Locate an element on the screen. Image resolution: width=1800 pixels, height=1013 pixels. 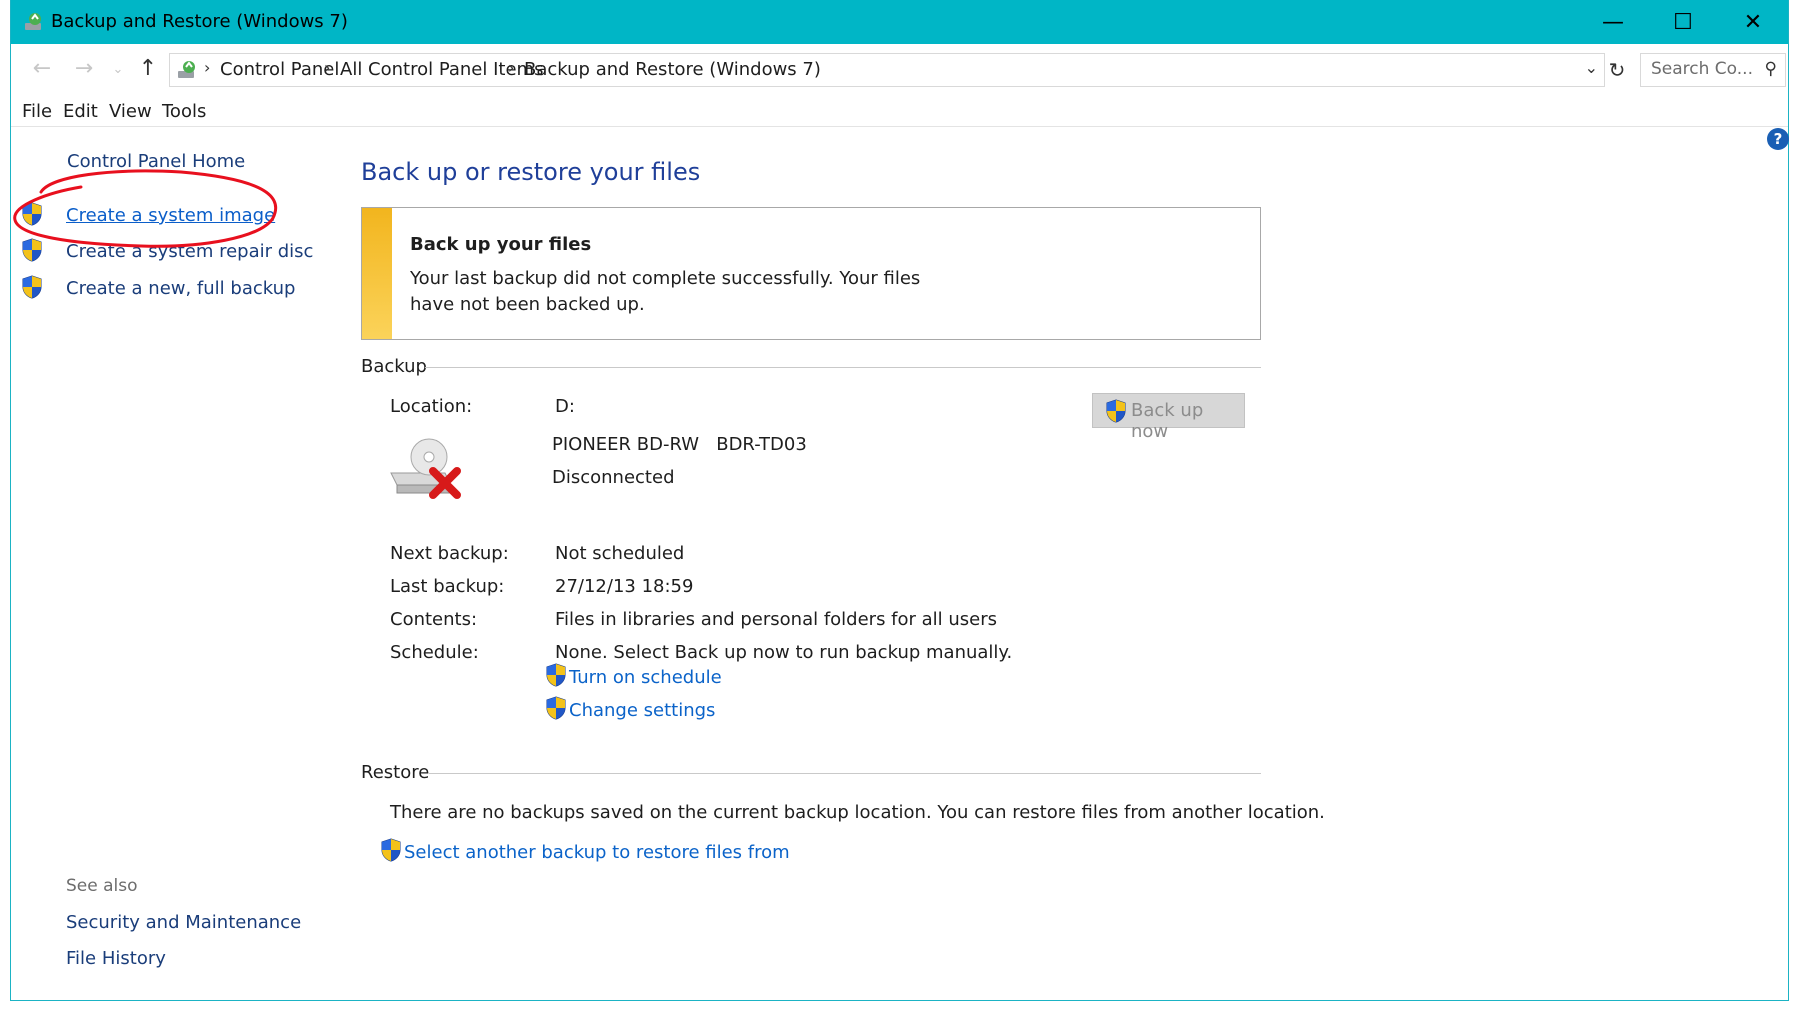
help-button: ? is located at coordinates (1778, 139).